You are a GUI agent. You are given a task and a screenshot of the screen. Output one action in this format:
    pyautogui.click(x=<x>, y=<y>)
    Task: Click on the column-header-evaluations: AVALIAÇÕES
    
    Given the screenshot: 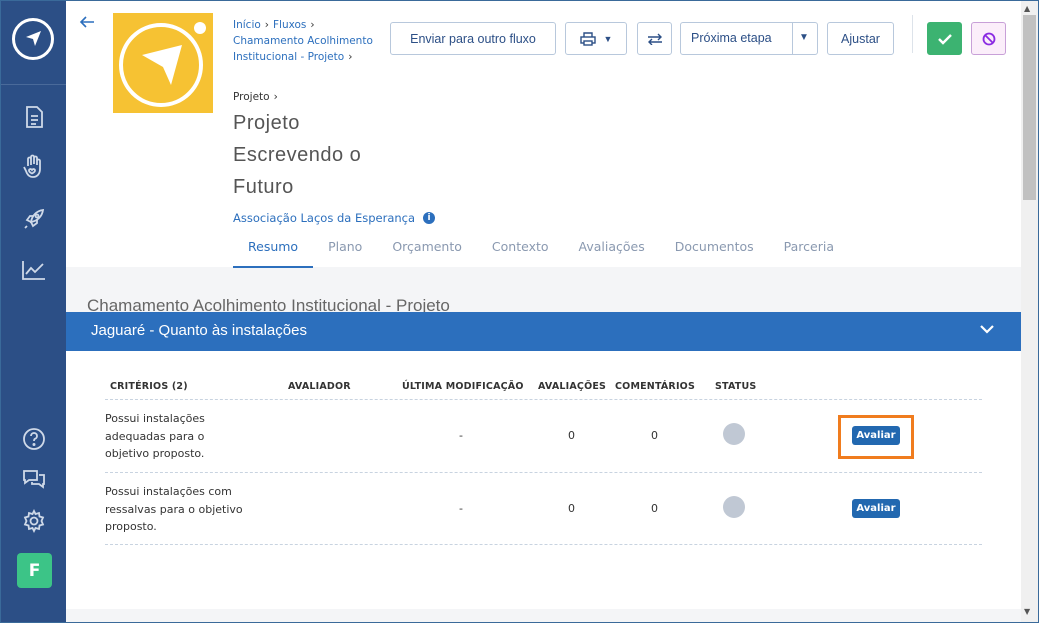 What is the action you would take?
    pyautogui.click(x=572, y=386)
    